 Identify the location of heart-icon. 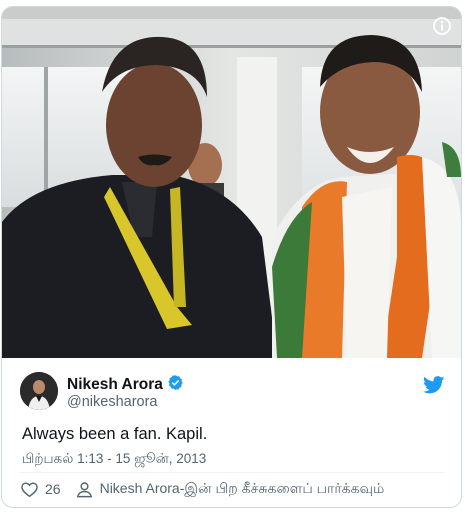
(29, 489).